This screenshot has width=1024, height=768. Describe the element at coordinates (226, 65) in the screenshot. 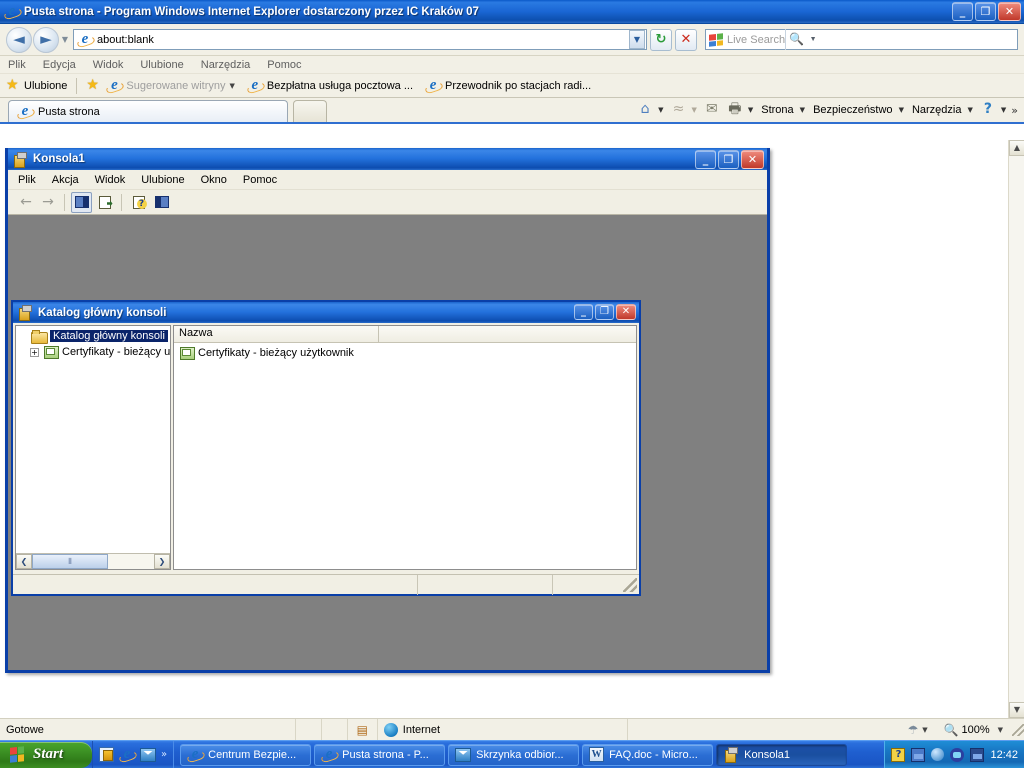

I see `menu-item-narzedzia: Narzędzia` at that location.